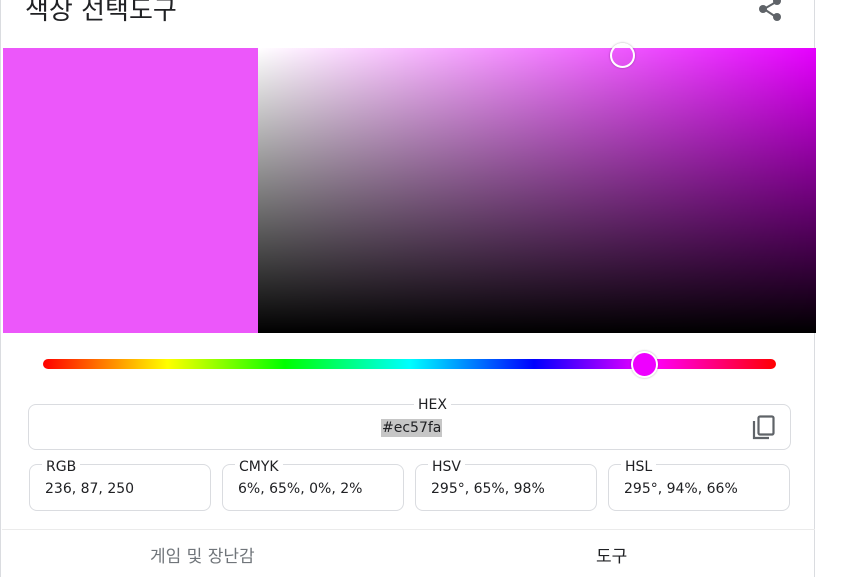  What do you see at coordinates (611, 557) in the screenshot?
I see `tab-tools: 도구` at bounding box center [611, 557].